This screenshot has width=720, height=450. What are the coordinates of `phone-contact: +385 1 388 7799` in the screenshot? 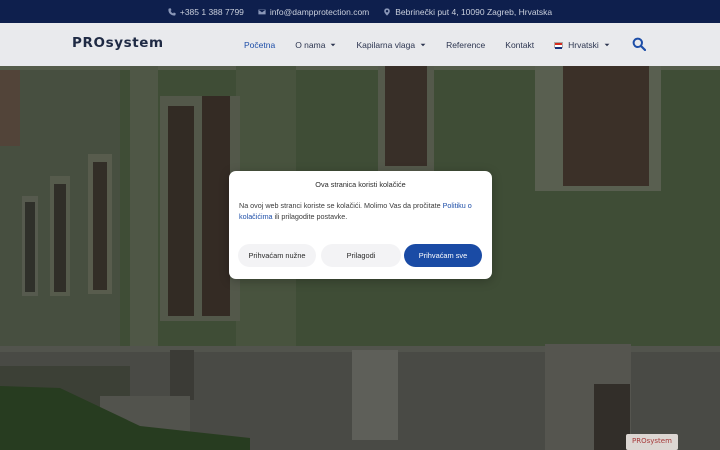 It's located at (206, 12).